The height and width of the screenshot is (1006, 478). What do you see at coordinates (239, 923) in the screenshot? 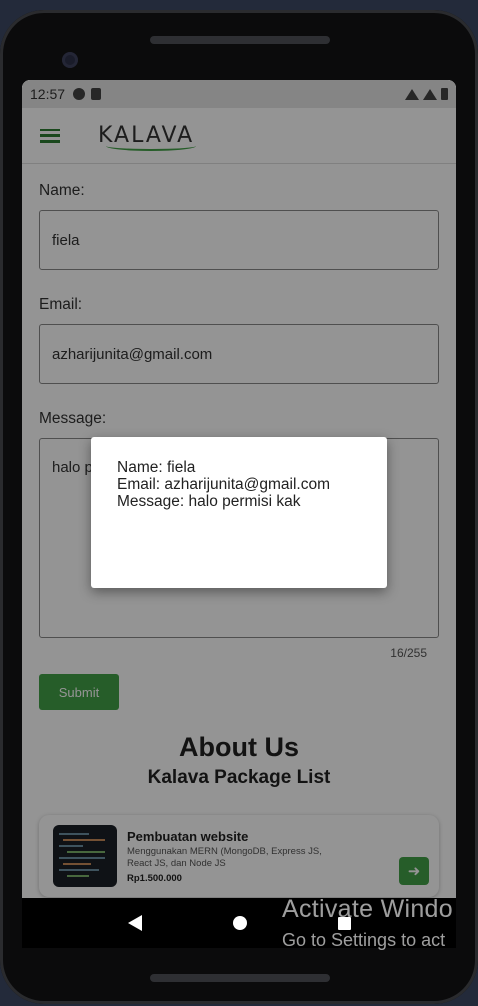
I see `home-icon` at bounding box center [239, 923].